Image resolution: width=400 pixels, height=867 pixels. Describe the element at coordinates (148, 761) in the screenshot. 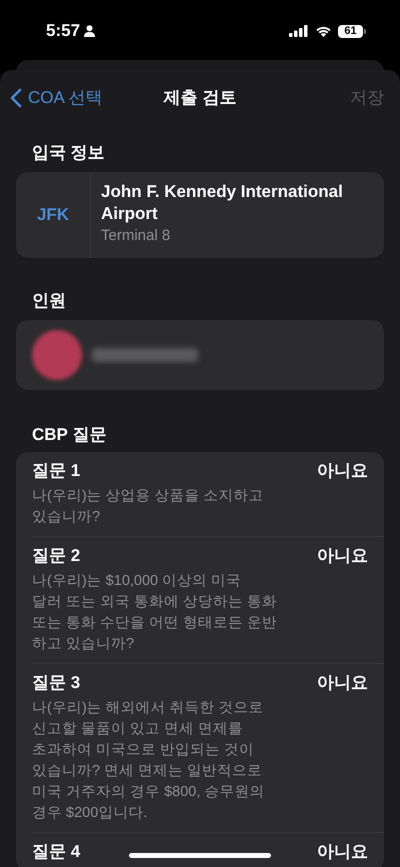

I see `question-text: 나(우리)는 해외에서 취득한 것으로 신고할 물품이 있고 면세 면제를 초과하여 미국으로 반입되는 것이 있습니까? 면세 면제는 일반적으로 미국 거주자의 경우 $800, 승무원의 경우 $200입니다.` at that location.